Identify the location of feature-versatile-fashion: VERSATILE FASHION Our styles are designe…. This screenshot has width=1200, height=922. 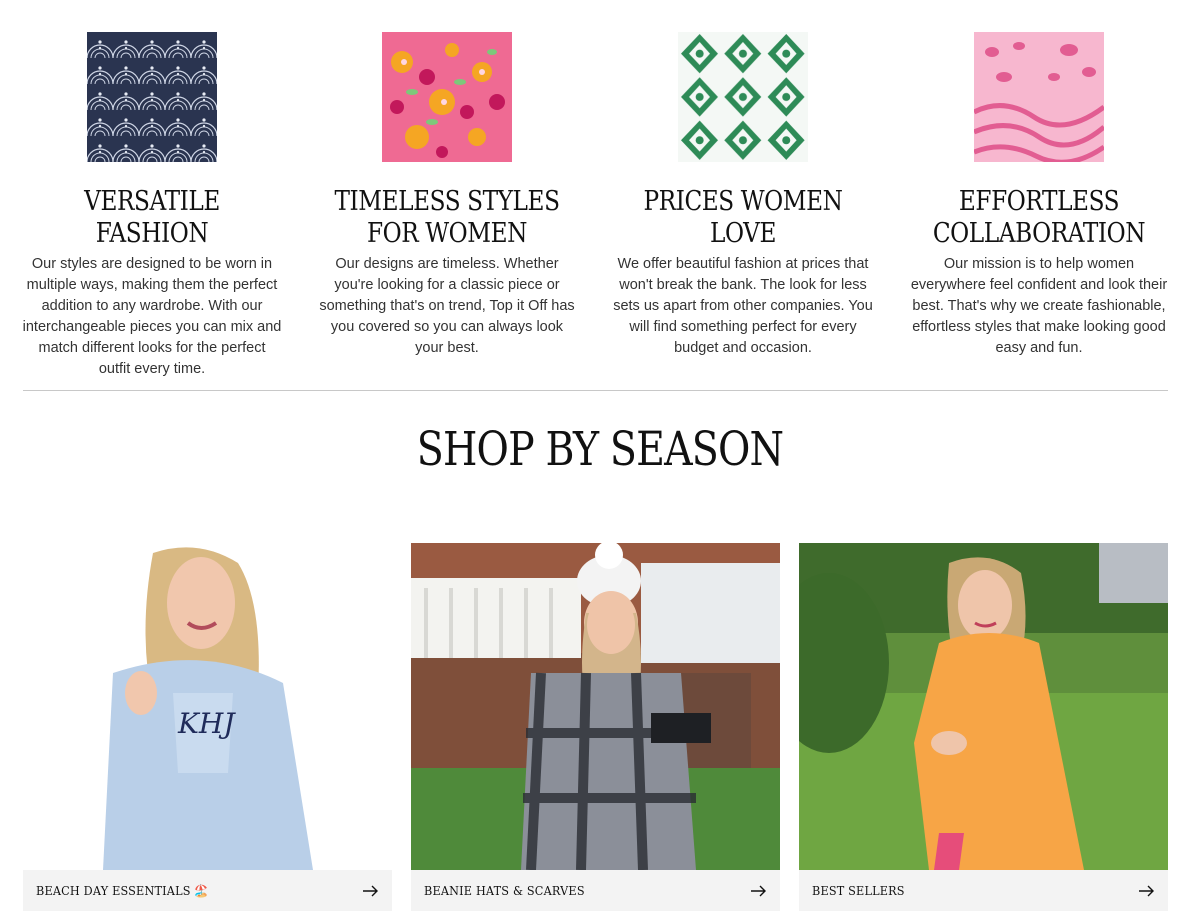
(152, 206).